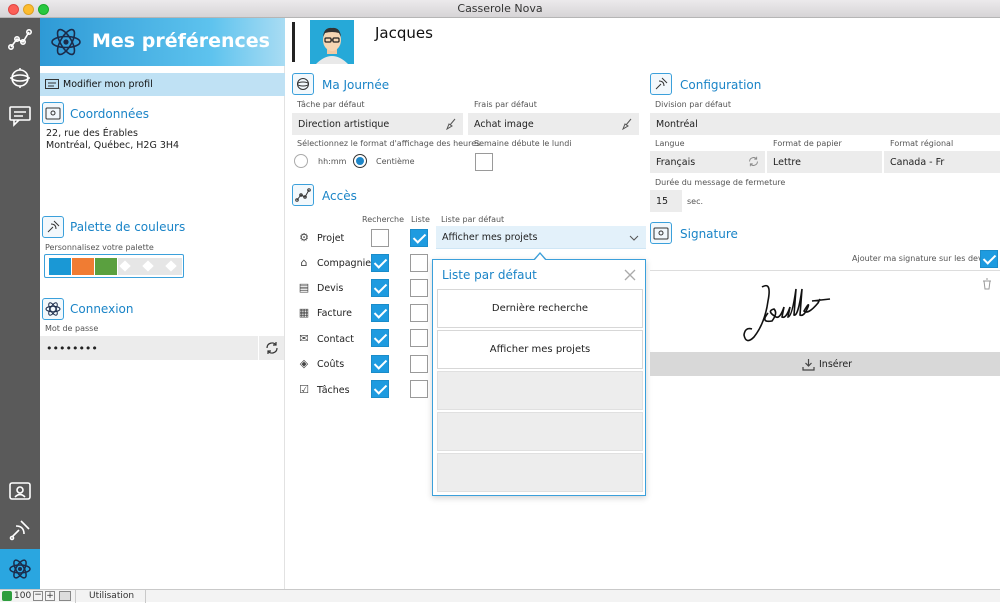 The width and height of the screenshot is (1000, 603). What do you see at coordinates (634, 238) in the screenshot?
I see `chevron-down-icon` at bounding box center [634, 238].